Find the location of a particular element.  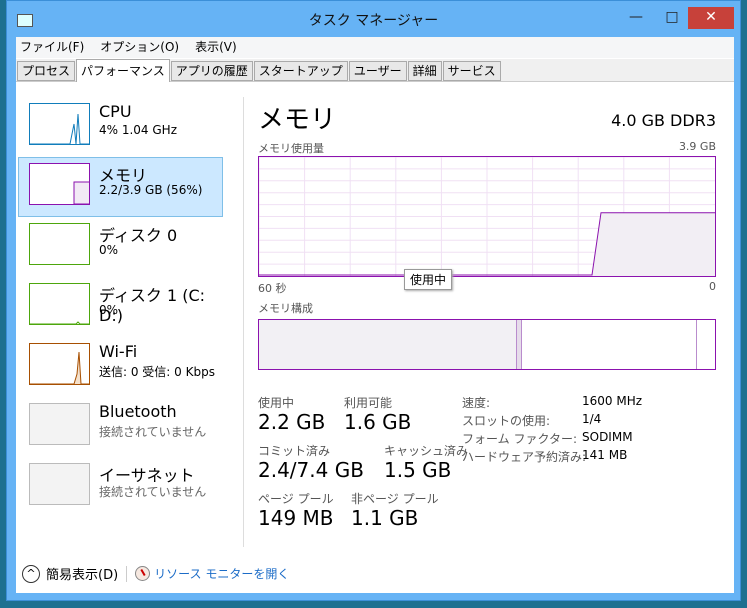

time-right: 0 is located at coordinates (712, 286).